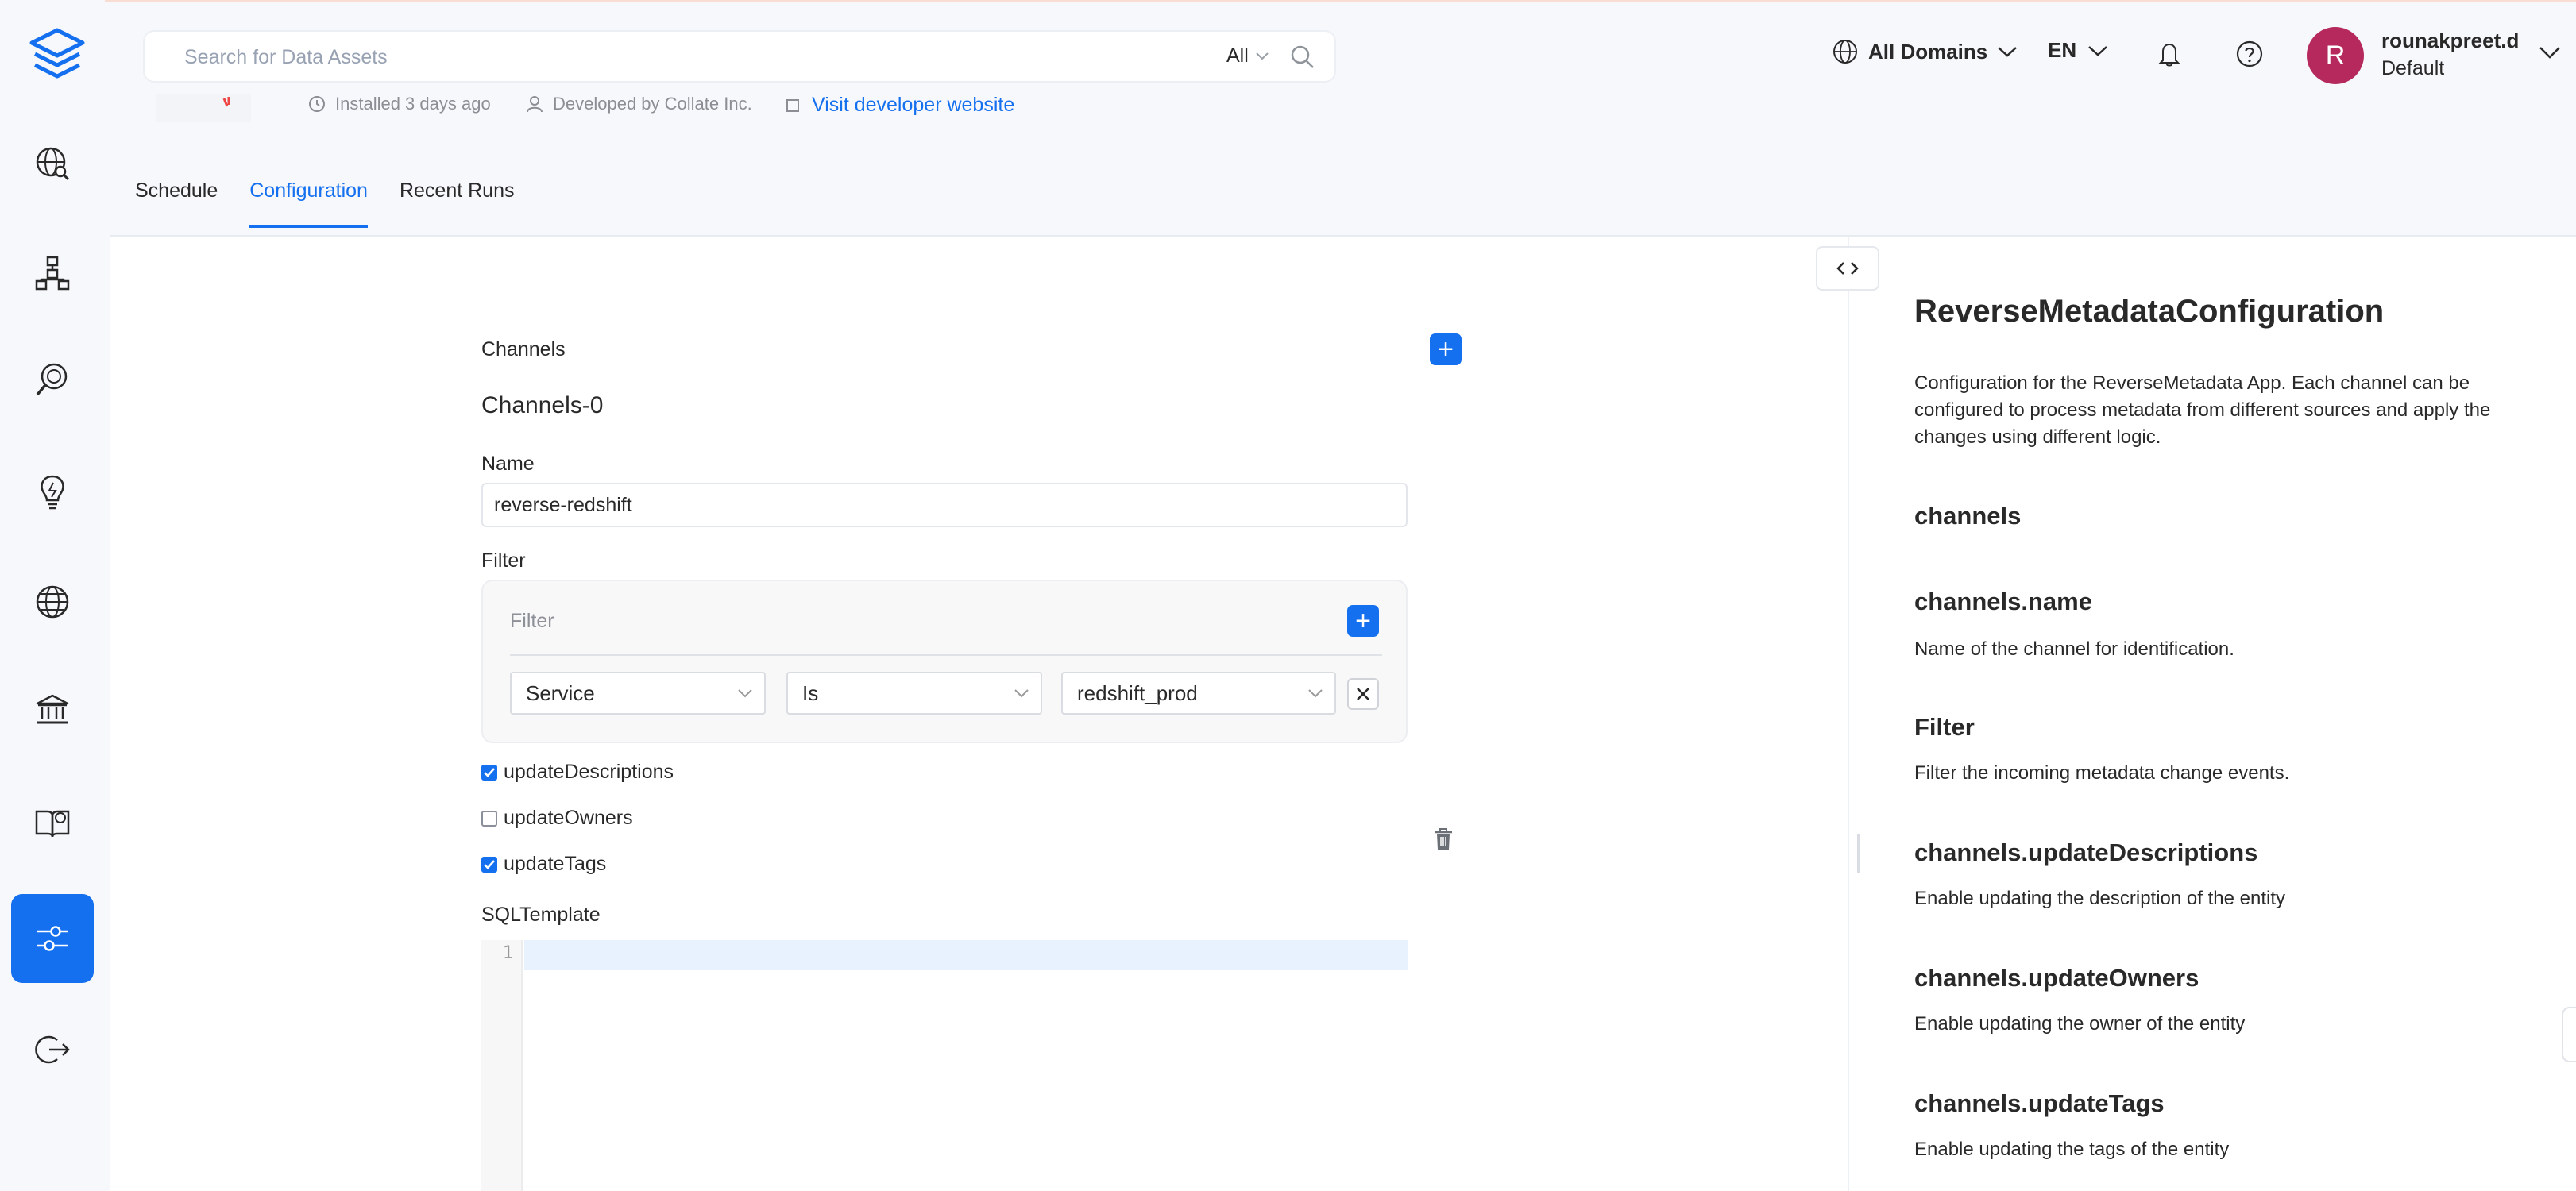 Image resolution: width=2576 pixels, height=1191 pixels. I want to click on update-tags-label: updateTags, so click(555, 864).